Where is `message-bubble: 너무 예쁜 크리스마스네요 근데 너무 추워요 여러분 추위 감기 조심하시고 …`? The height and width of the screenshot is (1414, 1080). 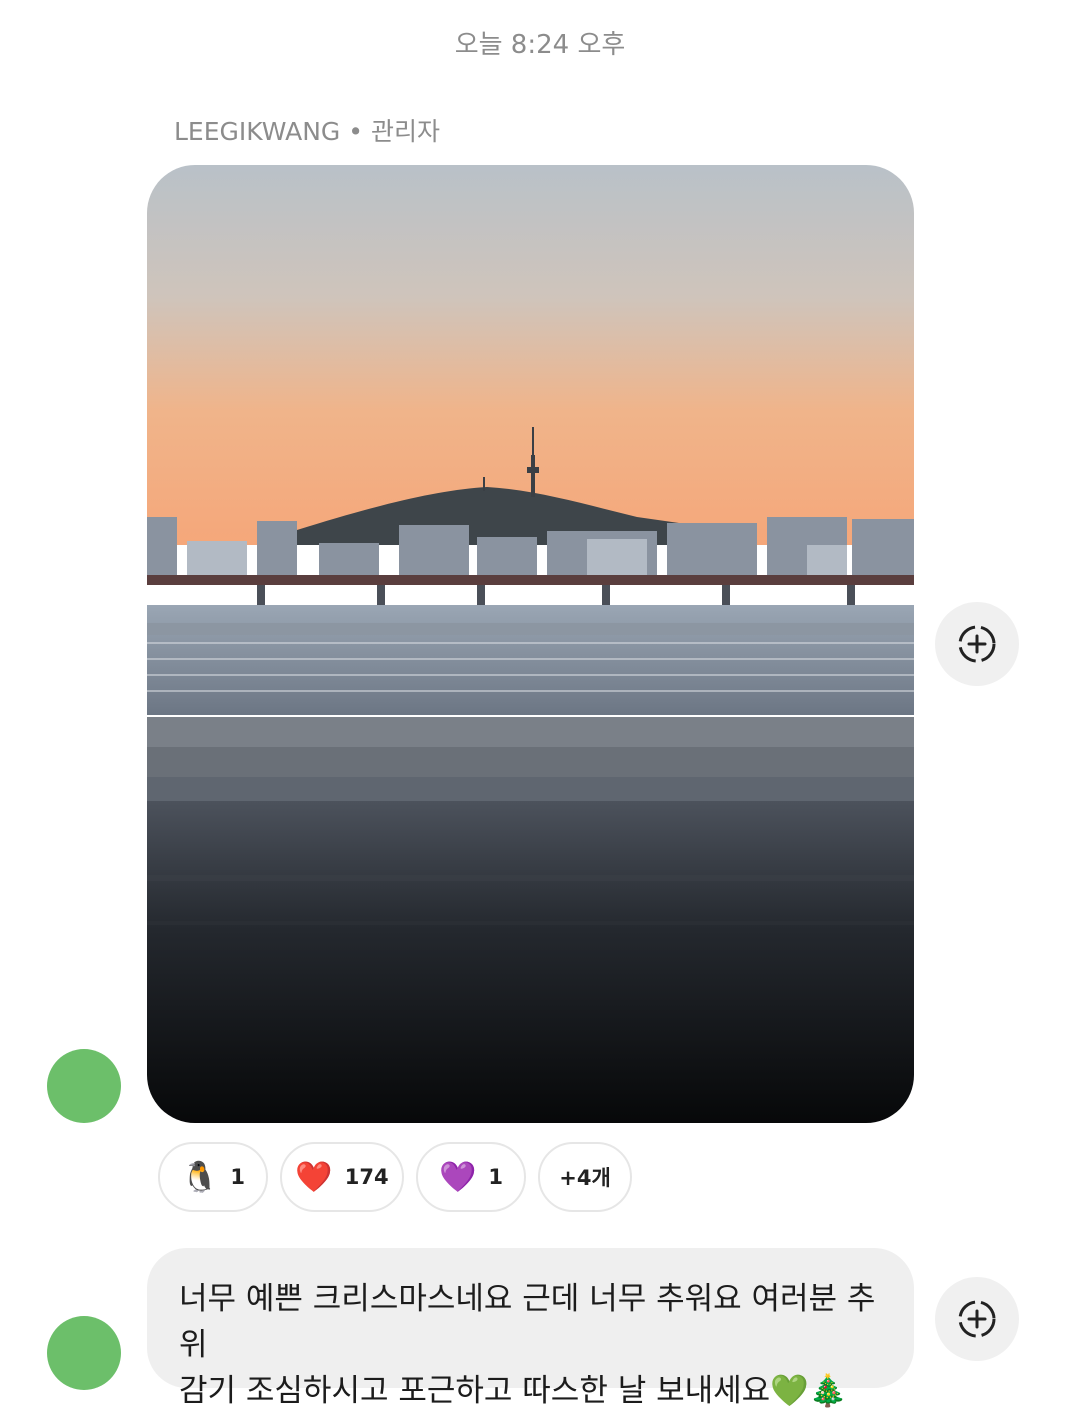
message-bubble: 너무 예쁜 크리스마스네요 근데 너무 추워요 여러분 추위 감기 조심하시고 … is located at coordinates (530, 1328).